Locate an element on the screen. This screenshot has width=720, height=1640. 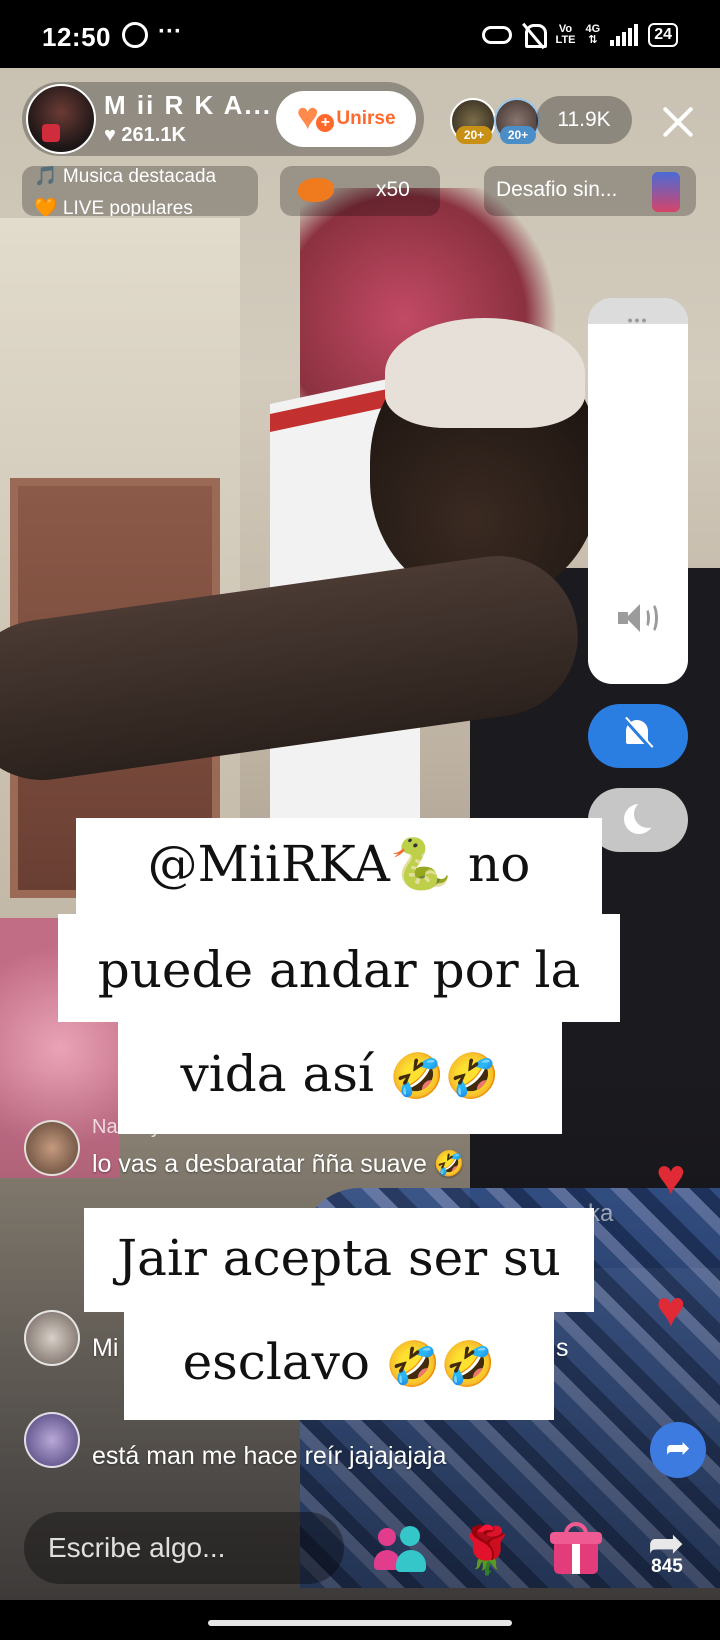
dark-mode-button is located at coordinates (638, 820).